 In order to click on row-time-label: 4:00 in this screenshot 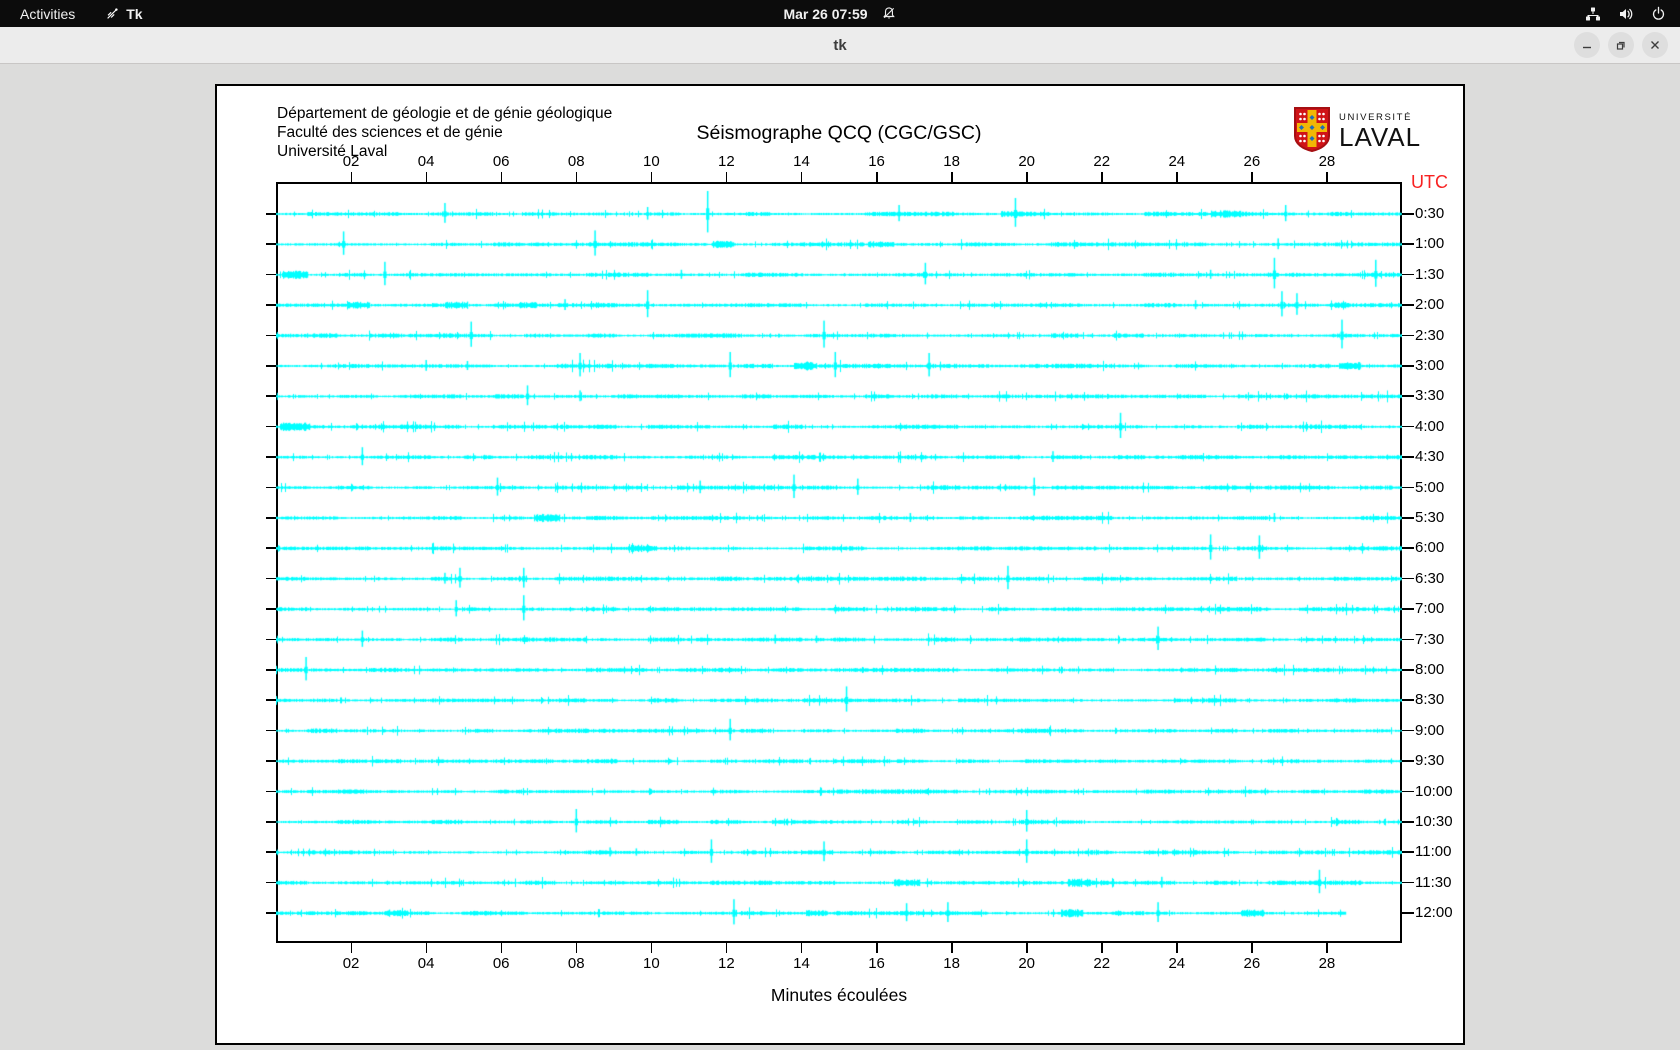, I will do `click(1430, 426)`.